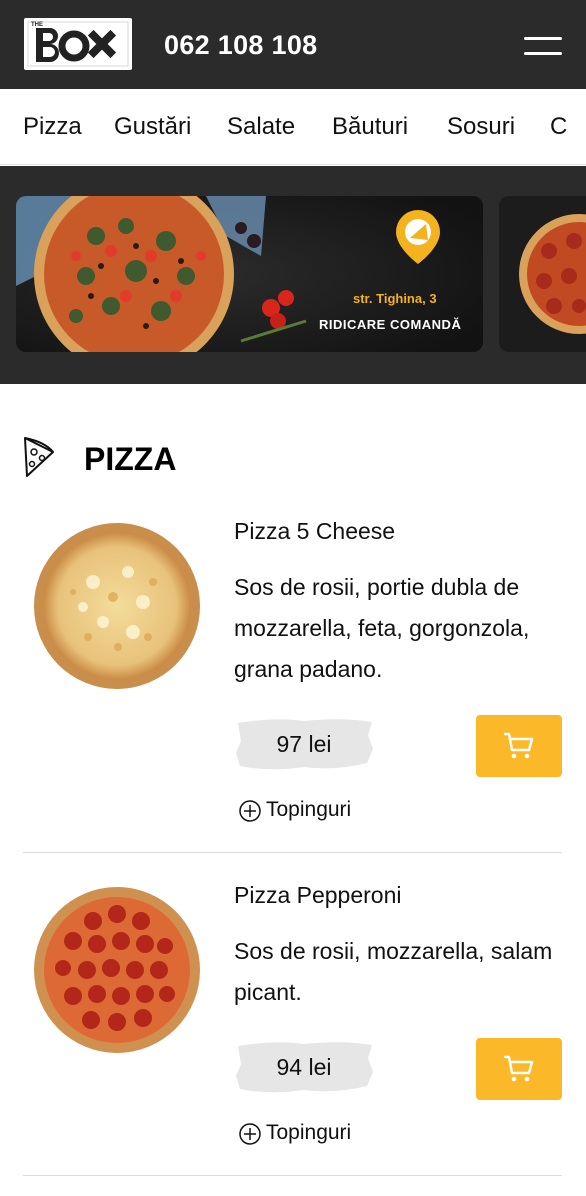 Image resolution: width=586 pixels, height=1196 pixels. Describe the element at coordinates (261, 127) in the screenshot. I see `category-tab-salate: Salate` at that location.